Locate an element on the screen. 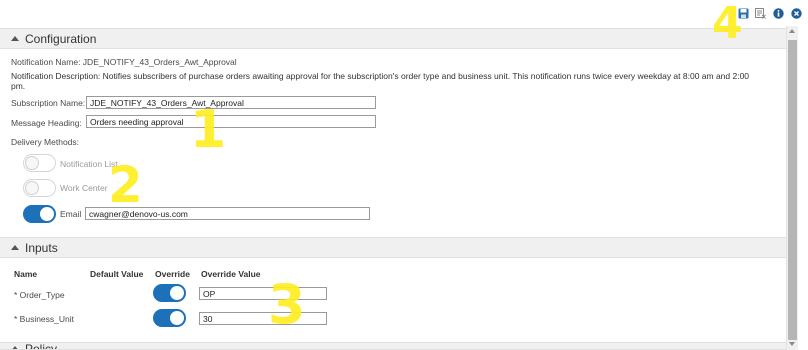  order-type-override-toggle is located at coordinates (169, 293).